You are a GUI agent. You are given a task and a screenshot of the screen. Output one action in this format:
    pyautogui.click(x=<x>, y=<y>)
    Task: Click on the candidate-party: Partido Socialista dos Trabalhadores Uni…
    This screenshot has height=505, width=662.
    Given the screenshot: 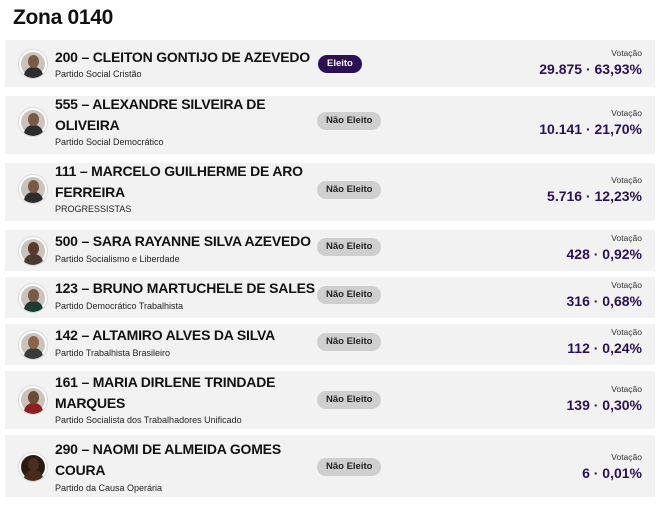 What is the action you would take?
    pyautogui.click(x=148, y=420)
    